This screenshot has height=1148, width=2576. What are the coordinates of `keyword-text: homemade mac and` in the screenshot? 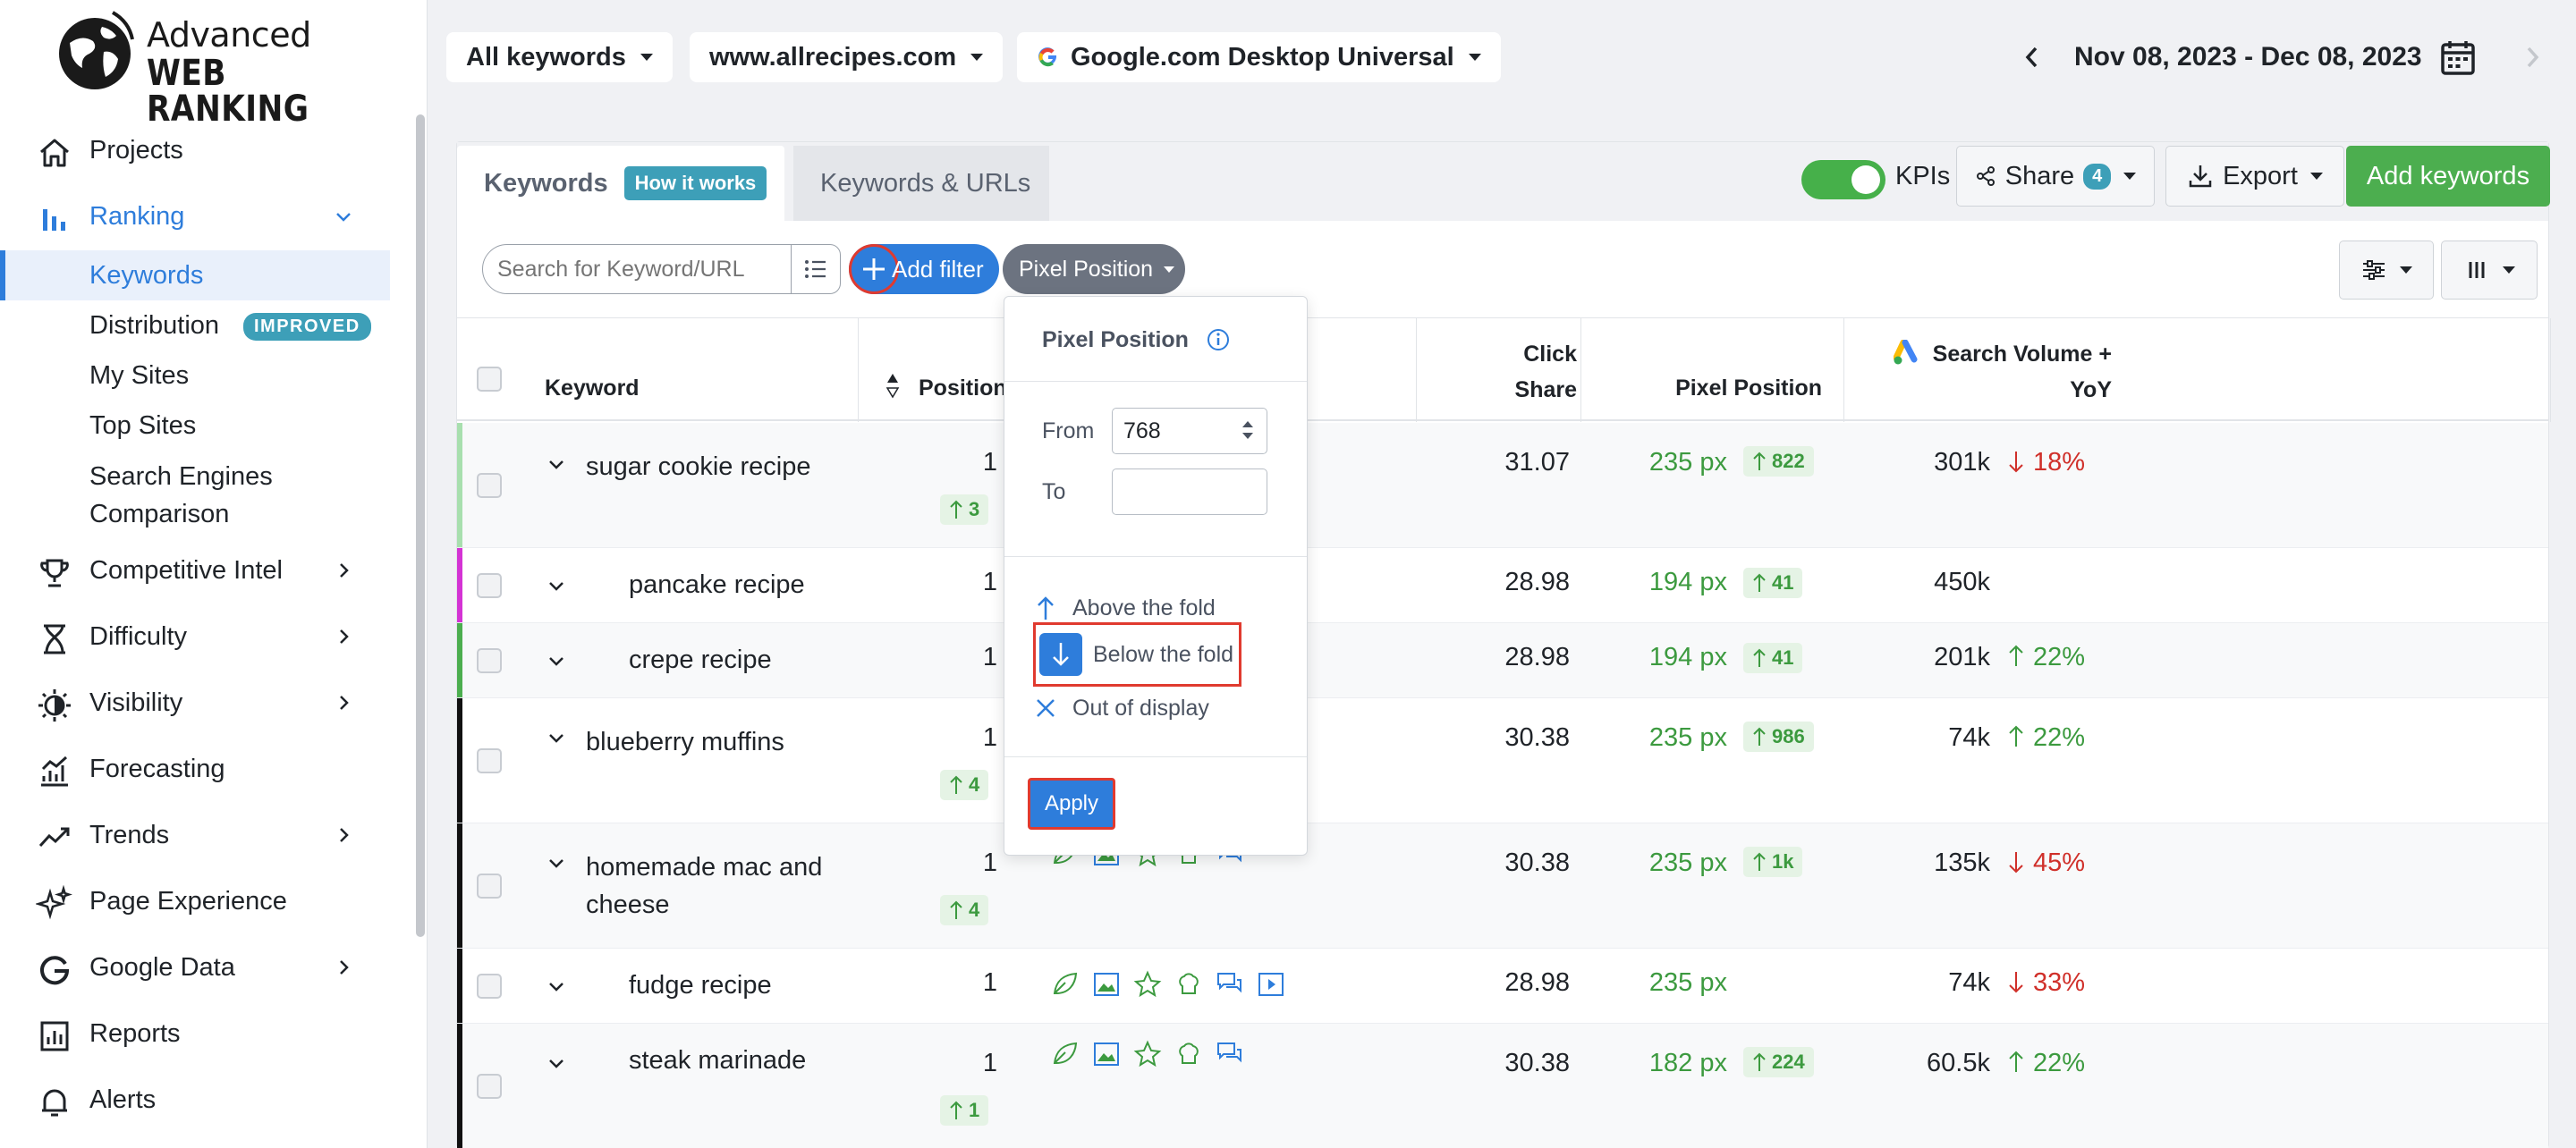 It's located at (704, 867).